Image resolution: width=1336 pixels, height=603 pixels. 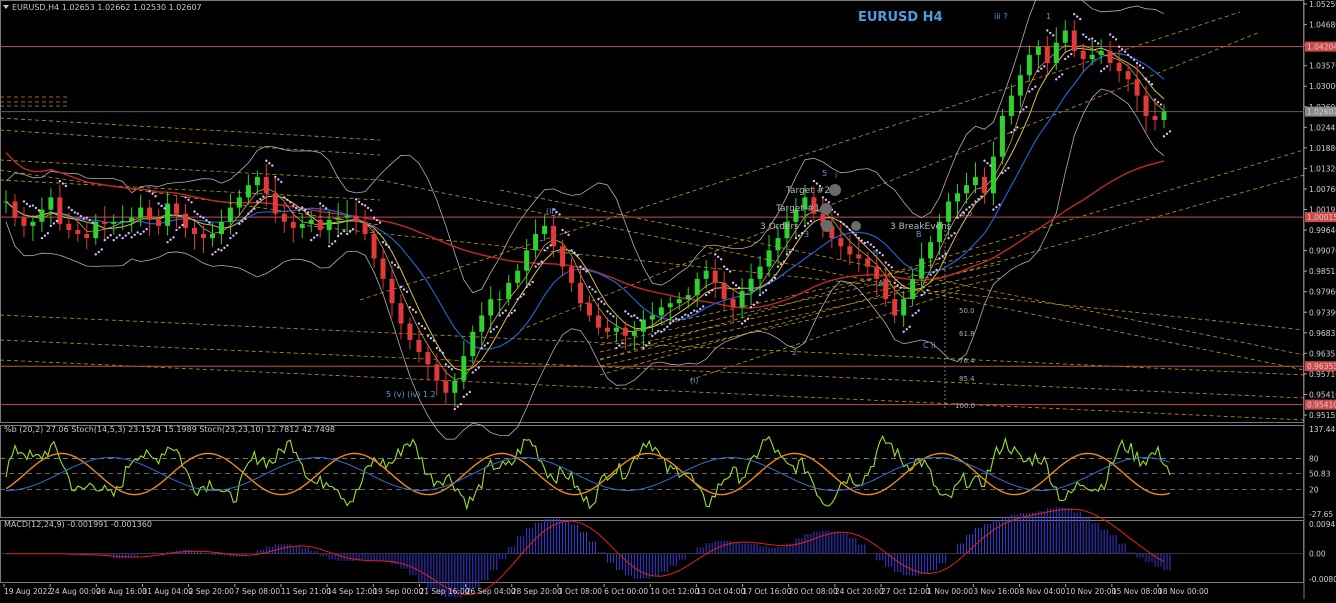 I want to click on time-tick-label: 2 Sep 20:00, so click(x=212, y=591).